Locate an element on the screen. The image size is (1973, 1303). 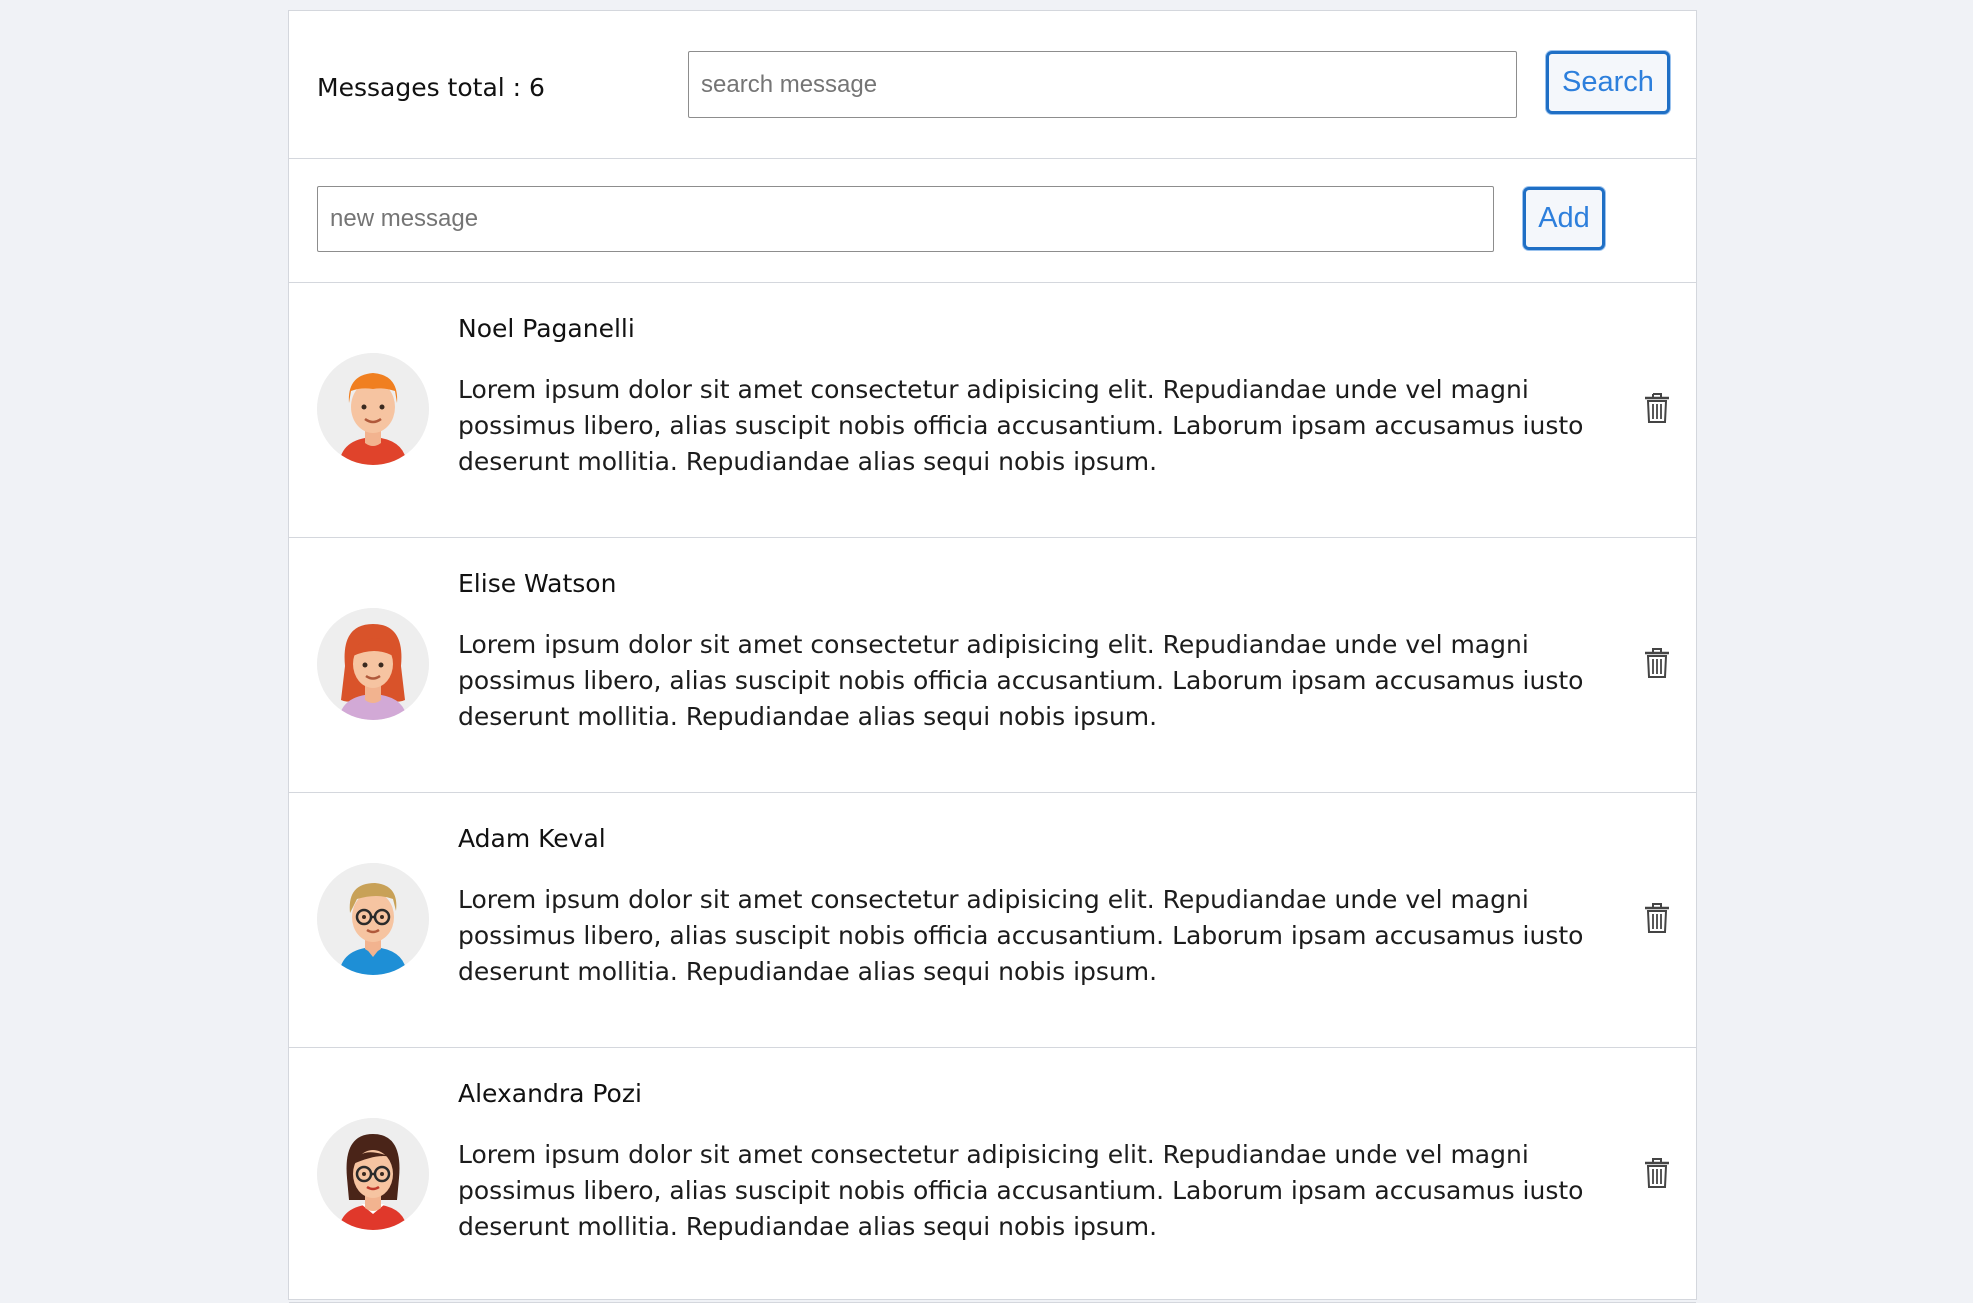
messages-total-label: Messages total : 6 is located at coordinates (431, 87).